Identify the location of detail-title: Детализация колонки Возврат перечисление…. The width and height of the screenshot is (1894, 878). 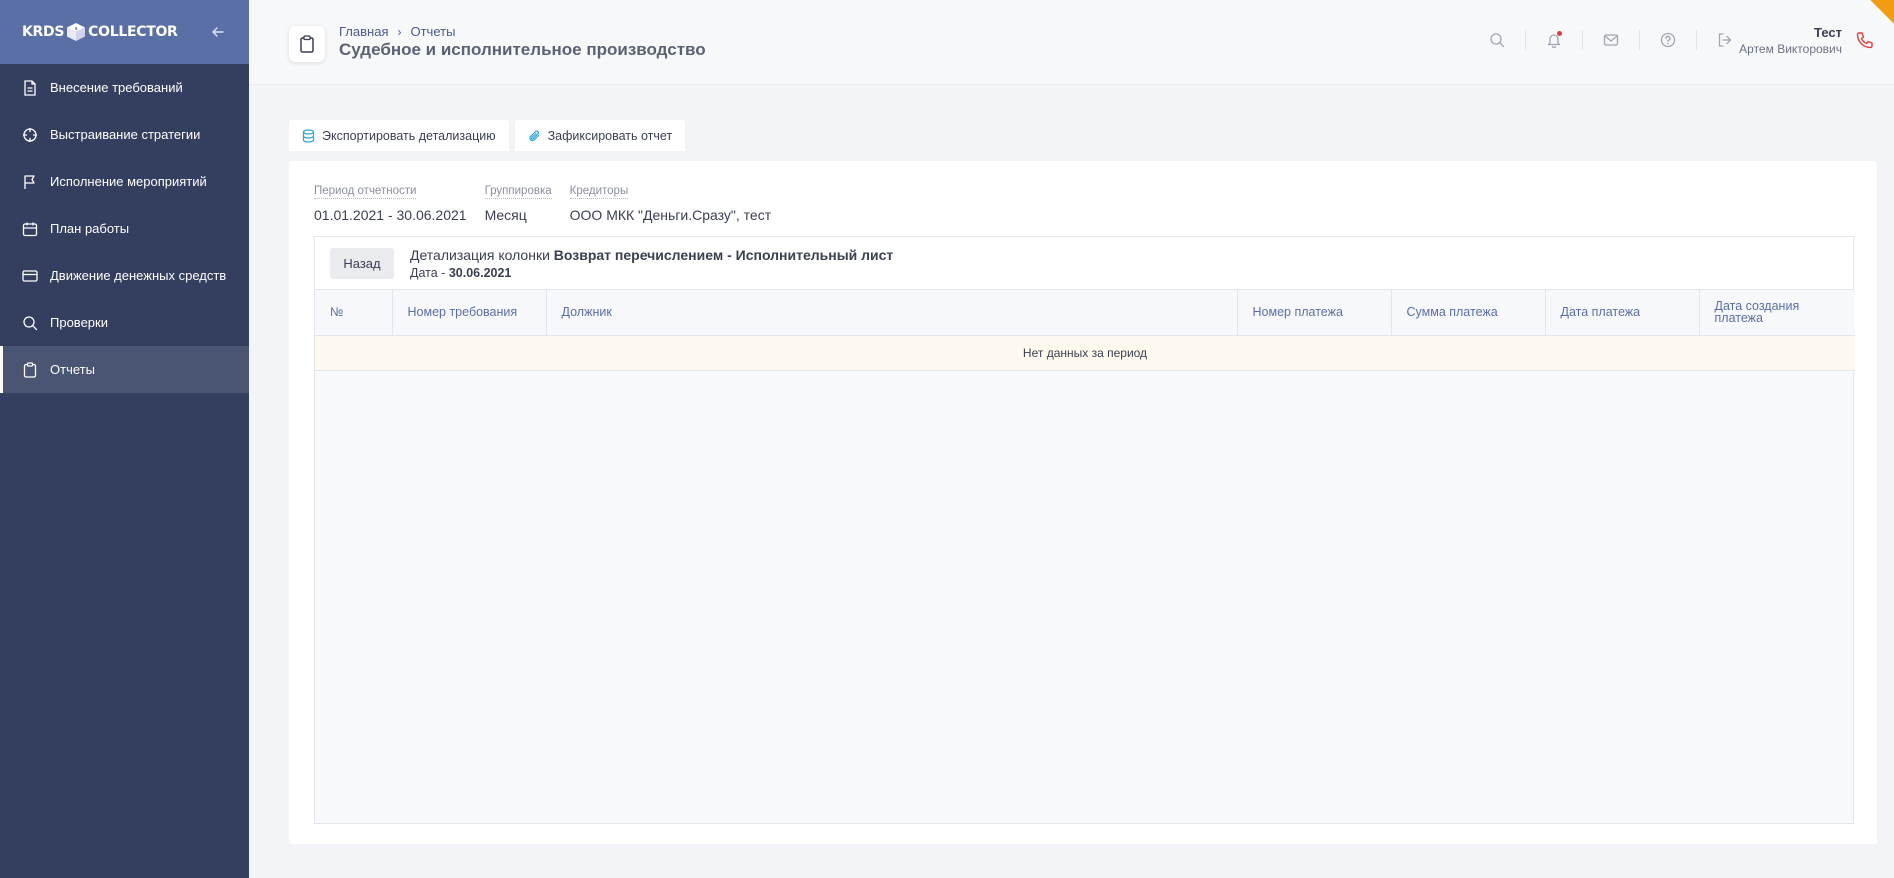
(651, 255).